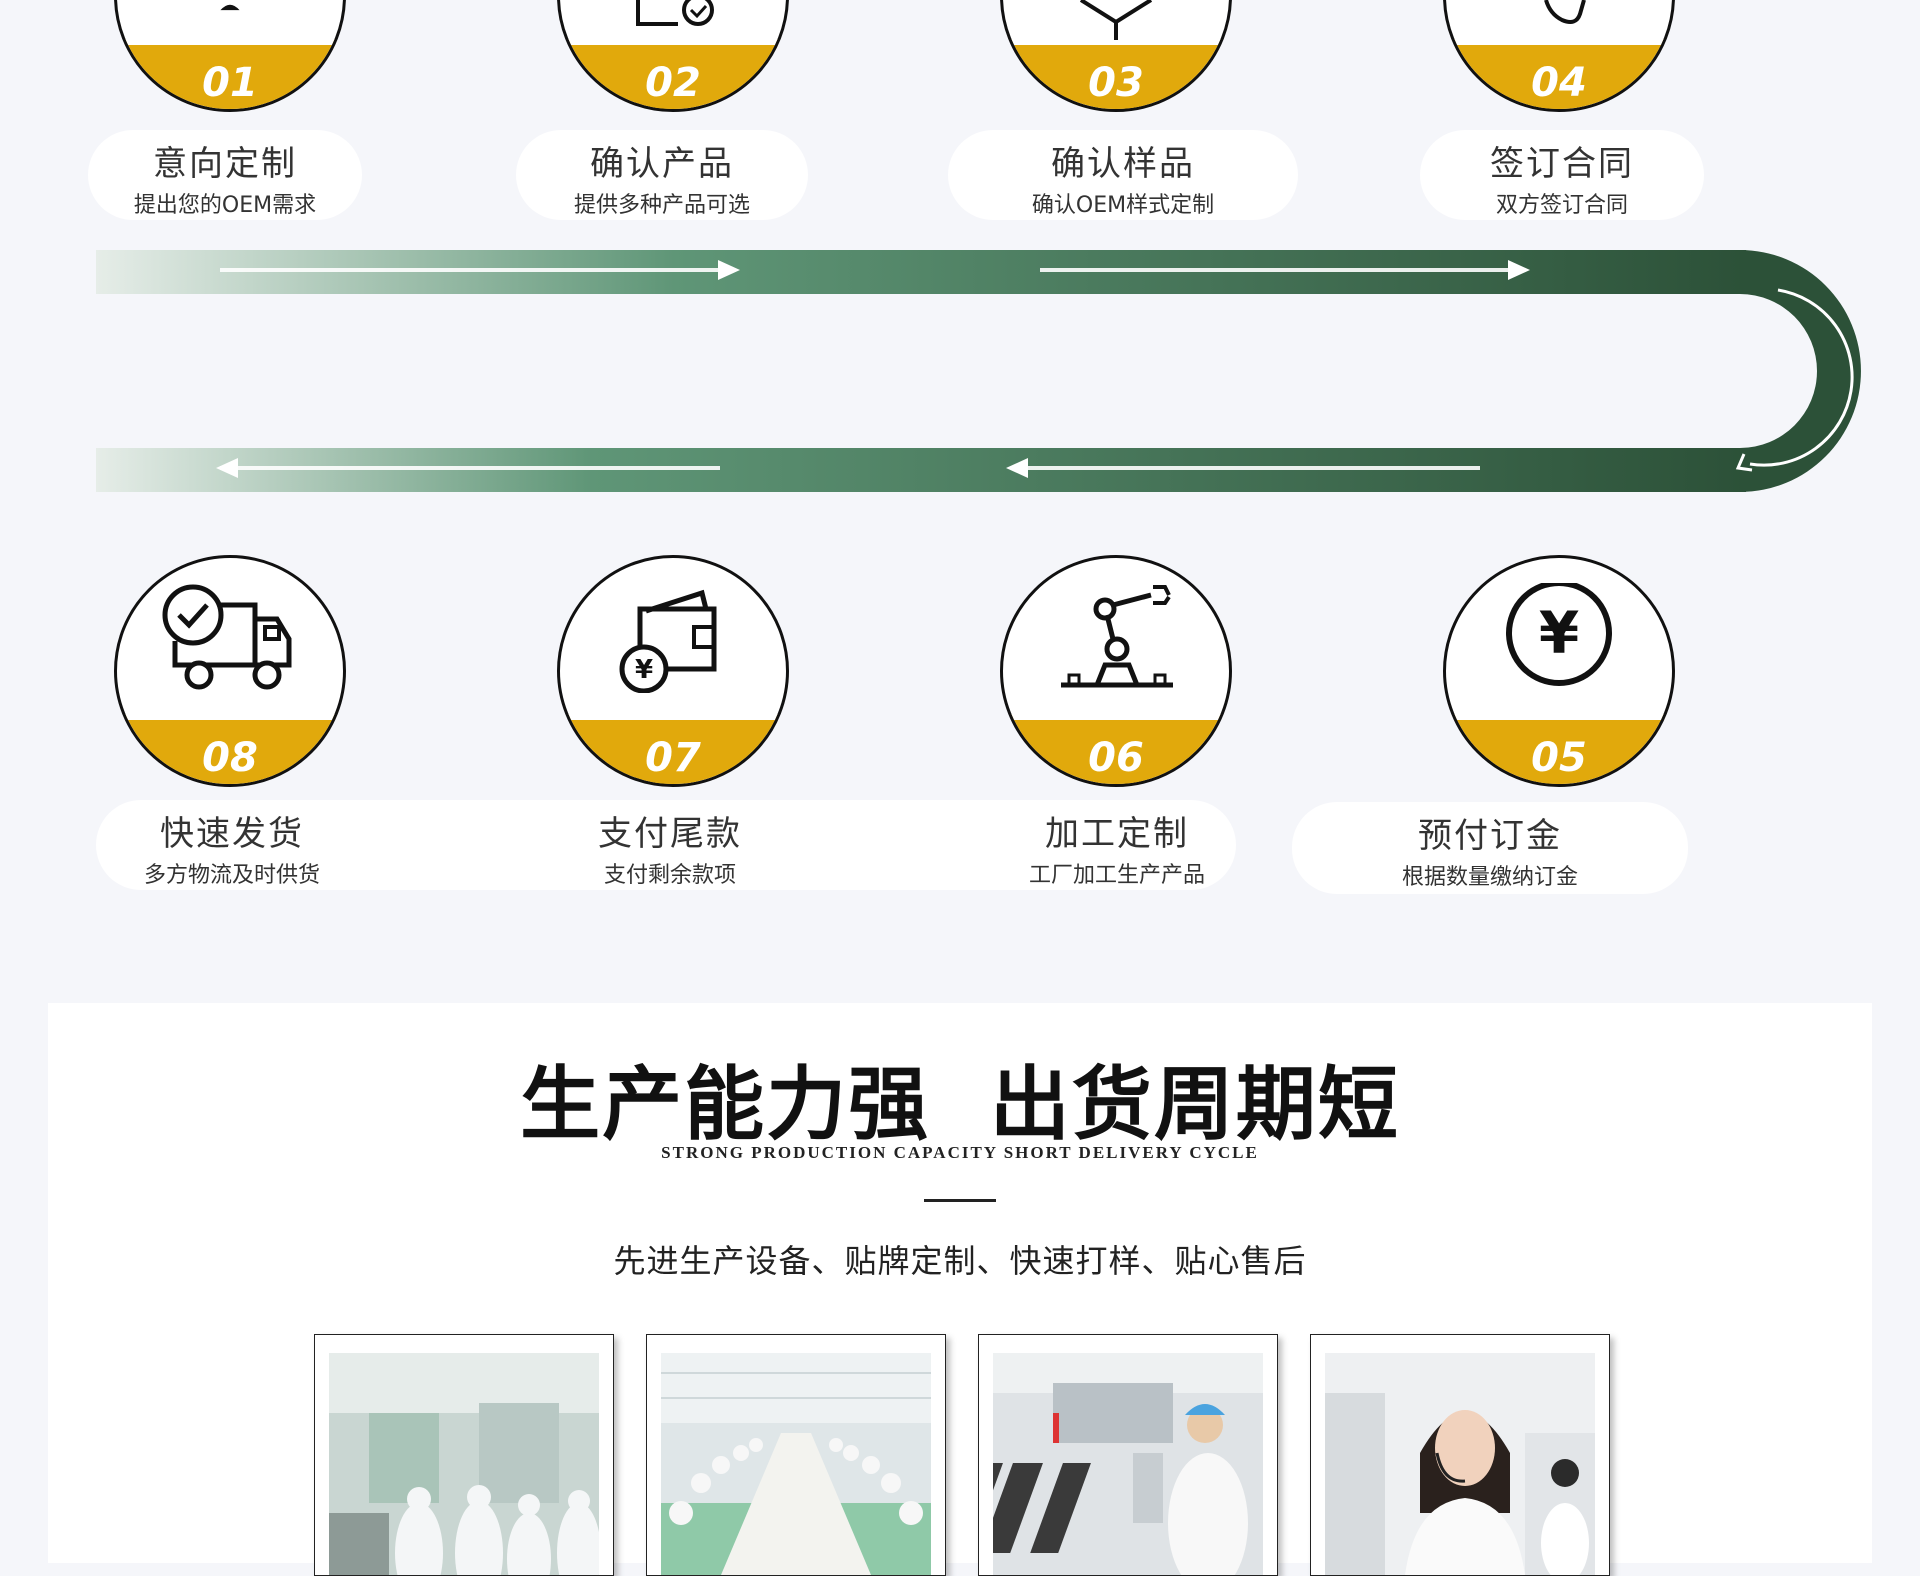  What do you see at coordinates (1561, 205) in the screenshot?
I see `step-subtitle: 双方签订合同` at bounding box center [1561, 205].